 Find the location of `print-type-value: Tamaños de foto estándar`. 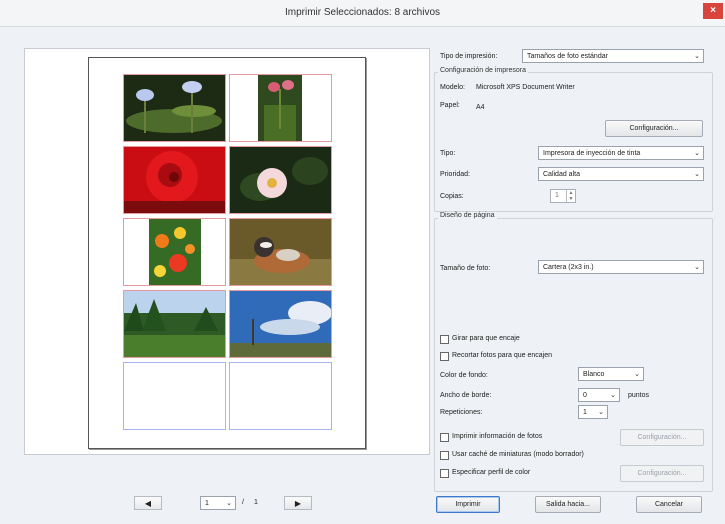

print-type-value: Tamaños de foto estándar is located at coordinates (567, 56).